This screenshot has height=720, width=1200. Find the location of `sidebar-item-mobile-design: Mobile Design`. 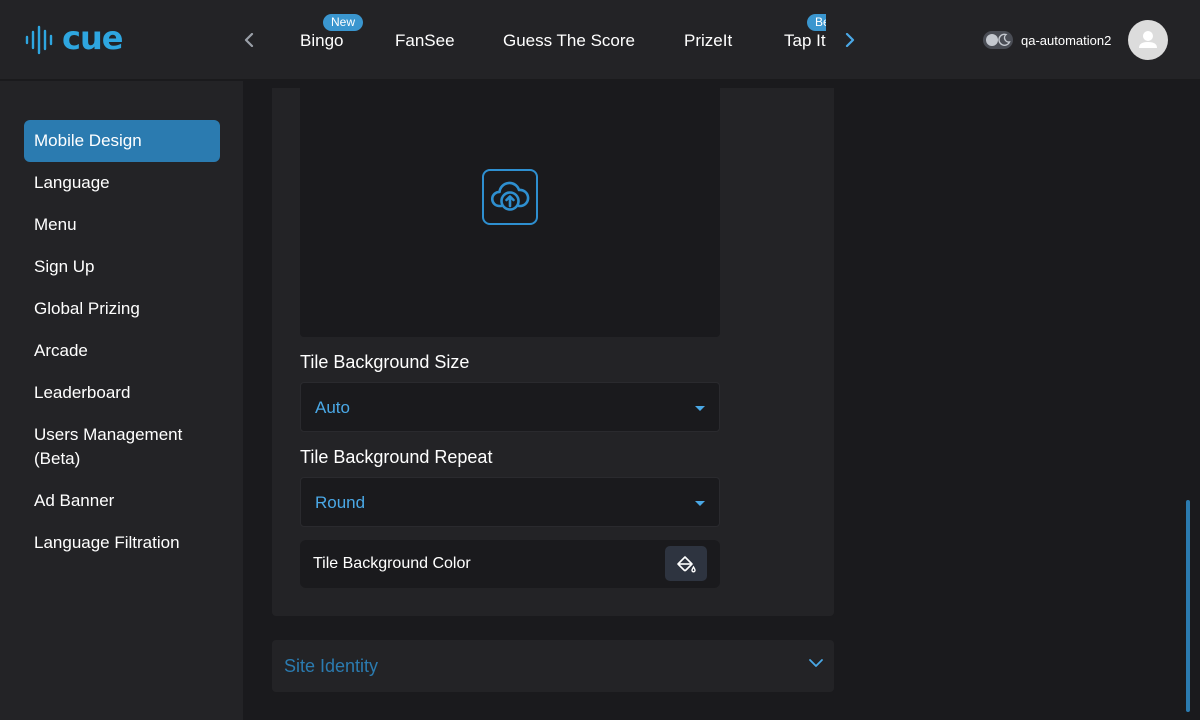

sidebar-item-mobile-design: Mobile Design is located at coordinates (122, 141).